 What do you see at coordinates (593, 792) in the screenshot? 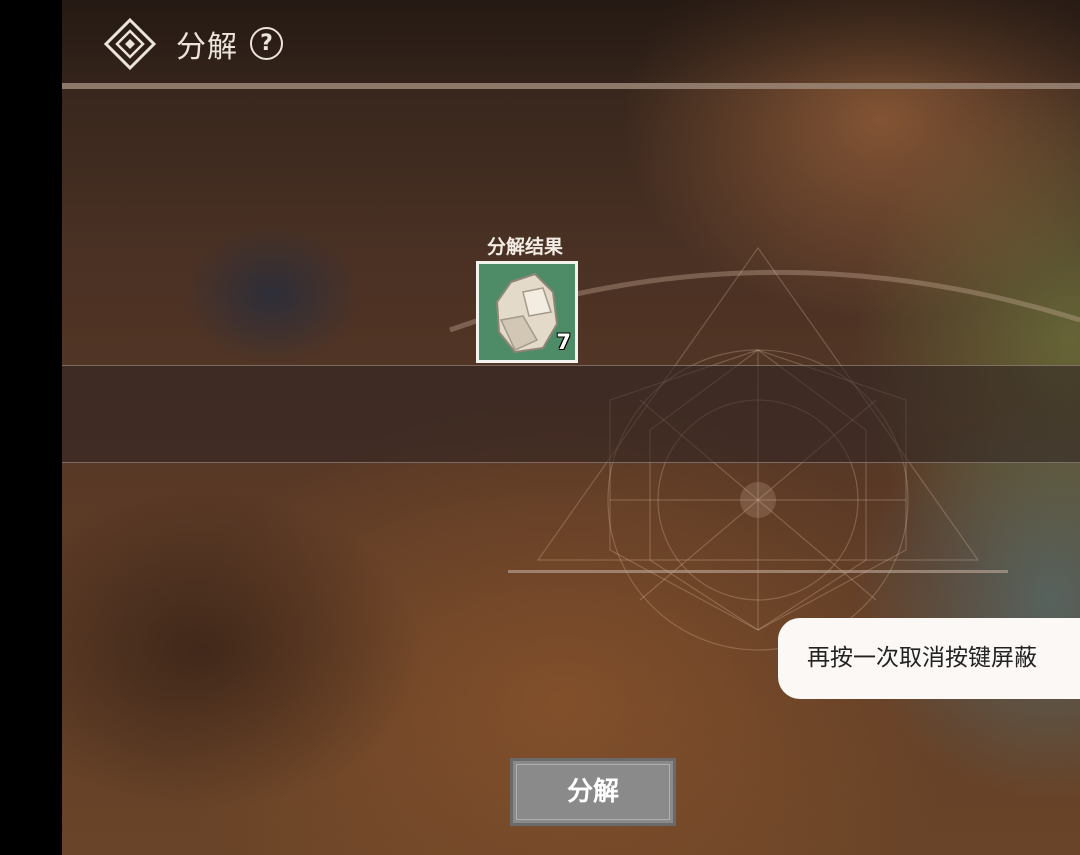
I see `decompose-button: 分解` at bounding box center [593, 792].